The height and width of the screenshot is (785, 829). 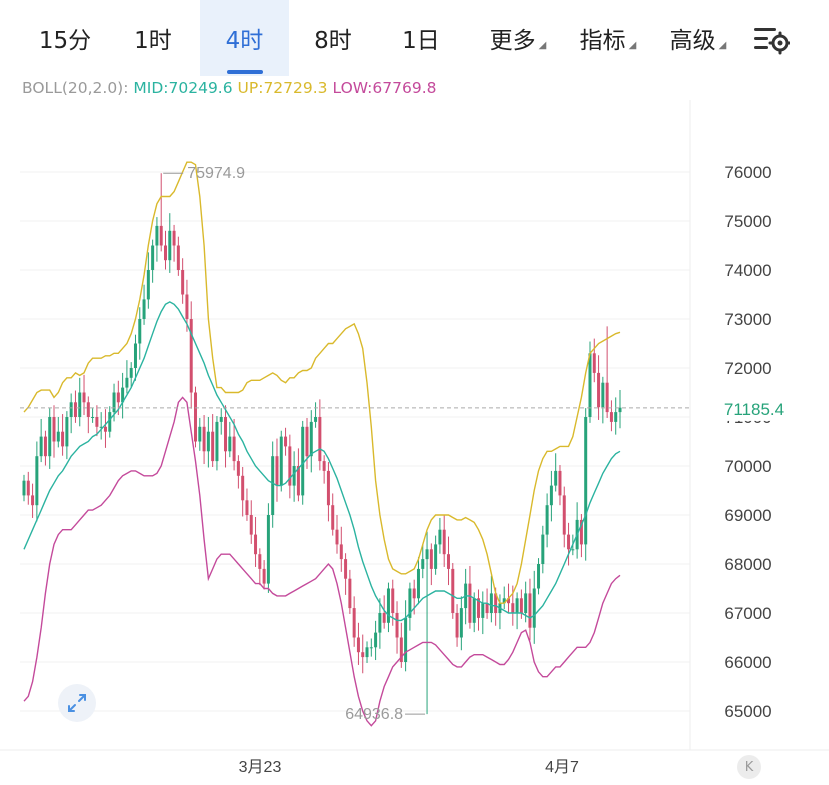 I want to click on boll-low-value: LOW:67769.8, so click(x=384, y=88).